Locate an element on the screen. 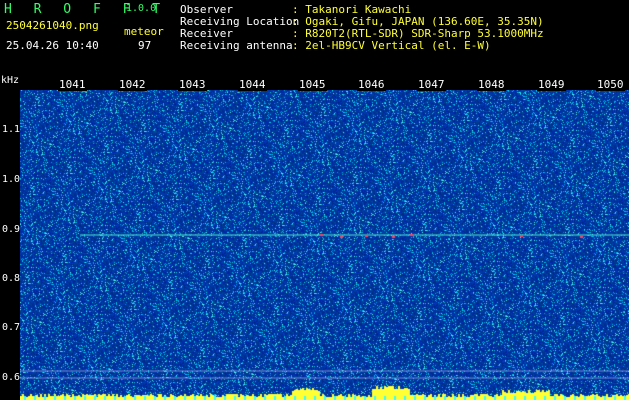 Image resolution: width=629 pixels, height=400 pixels. info-label-antenna: Receiving antenna is located at coordinates (236, 45).